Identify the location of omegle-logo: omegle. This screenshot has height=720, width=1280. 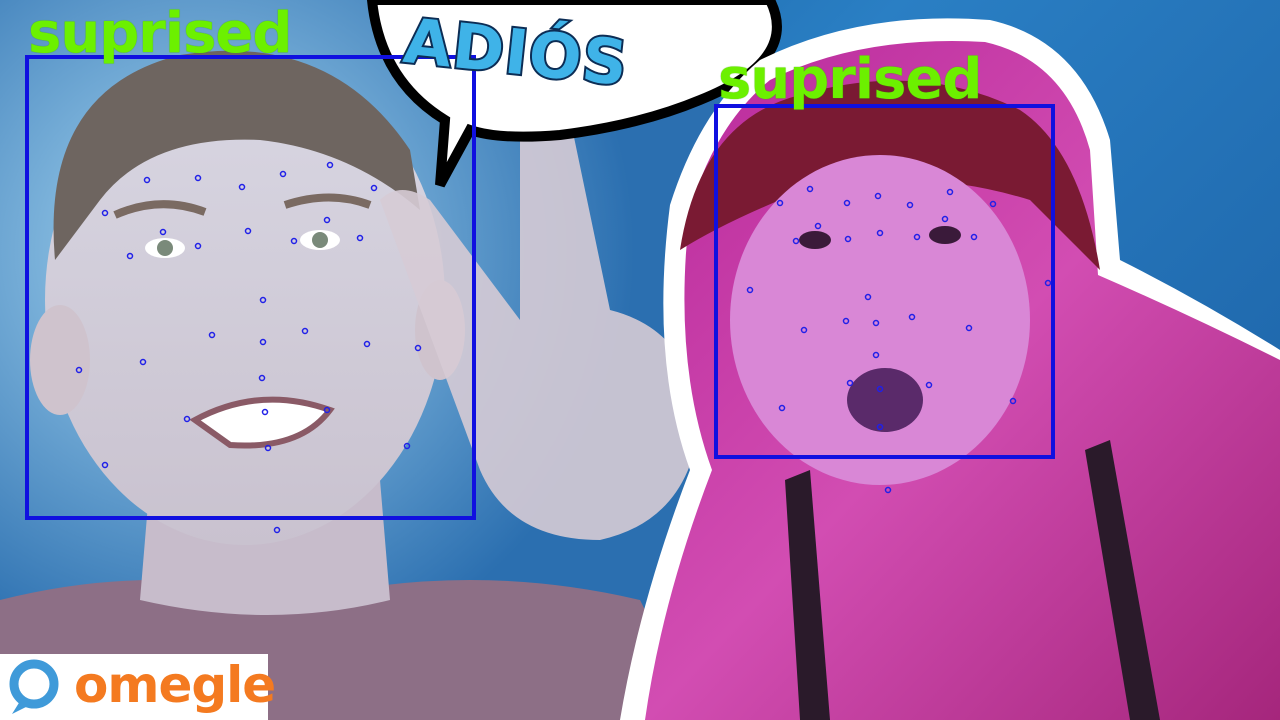
(138, 687).